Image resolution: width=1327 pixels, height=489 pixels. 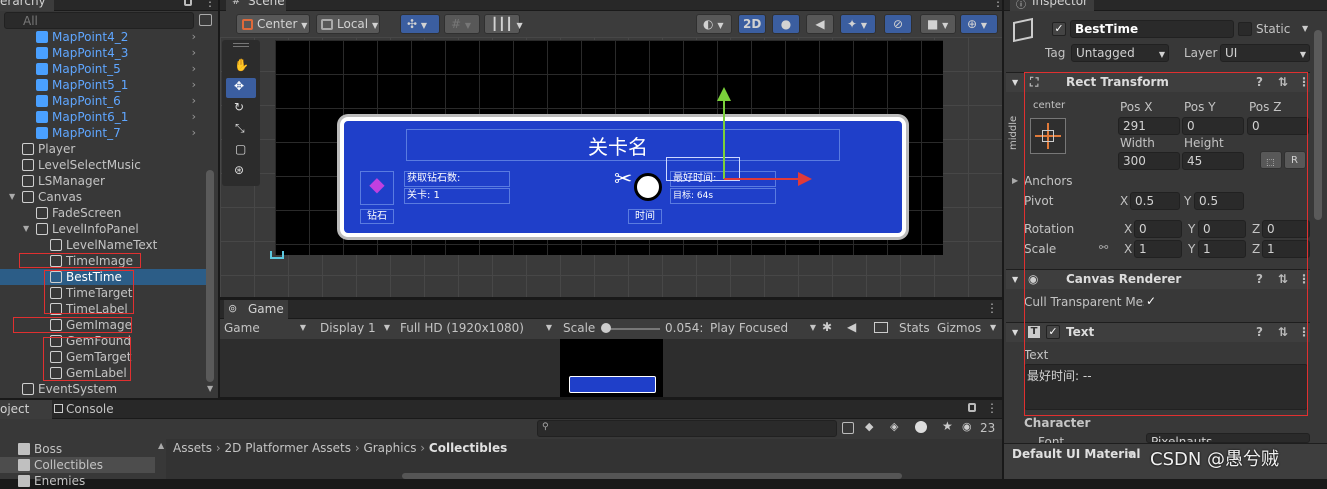 I want to click on folder-item: Enemies, so click(x=83, y=481).